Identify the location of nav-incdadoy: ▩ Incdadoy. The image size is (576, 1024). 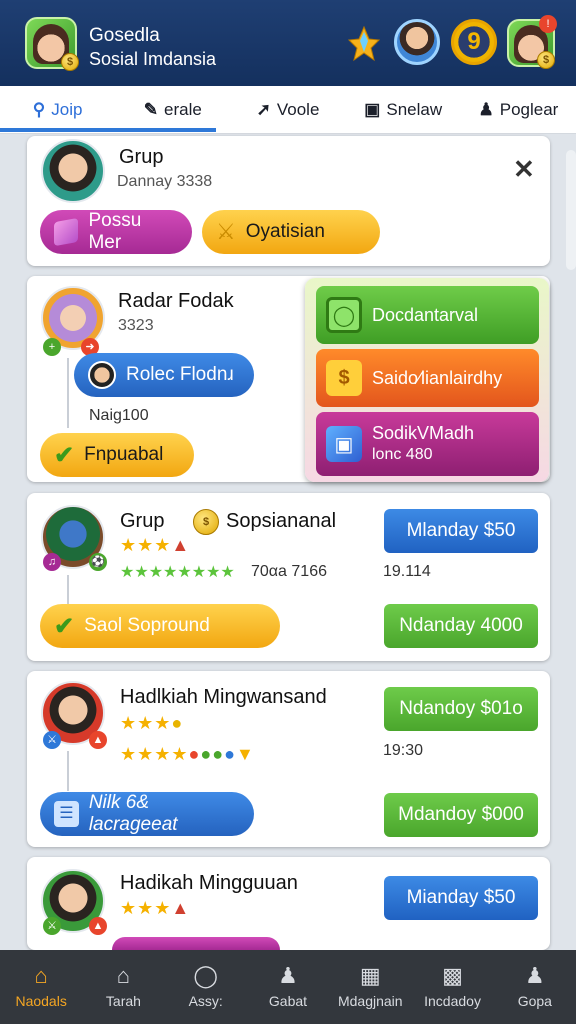
(452, 987).